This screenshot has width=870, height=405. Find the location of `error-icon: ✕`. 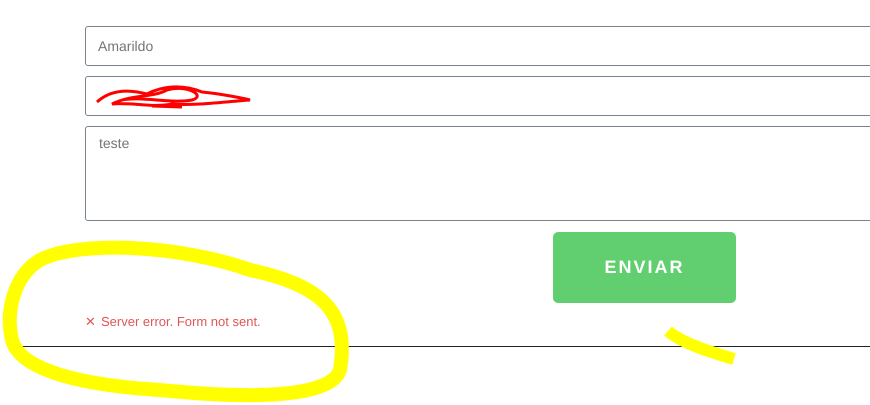

error-icon: ✕ is located at coordinates (90, 321).